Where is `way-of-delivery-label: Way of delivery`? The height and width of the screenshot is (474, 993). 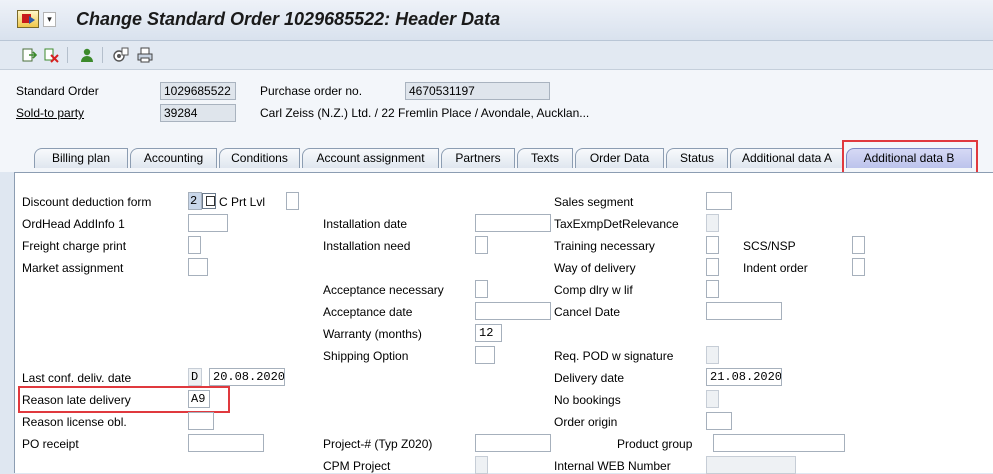 way-of-delivery-label: Way of delivery is located at coordinates (595, 268).